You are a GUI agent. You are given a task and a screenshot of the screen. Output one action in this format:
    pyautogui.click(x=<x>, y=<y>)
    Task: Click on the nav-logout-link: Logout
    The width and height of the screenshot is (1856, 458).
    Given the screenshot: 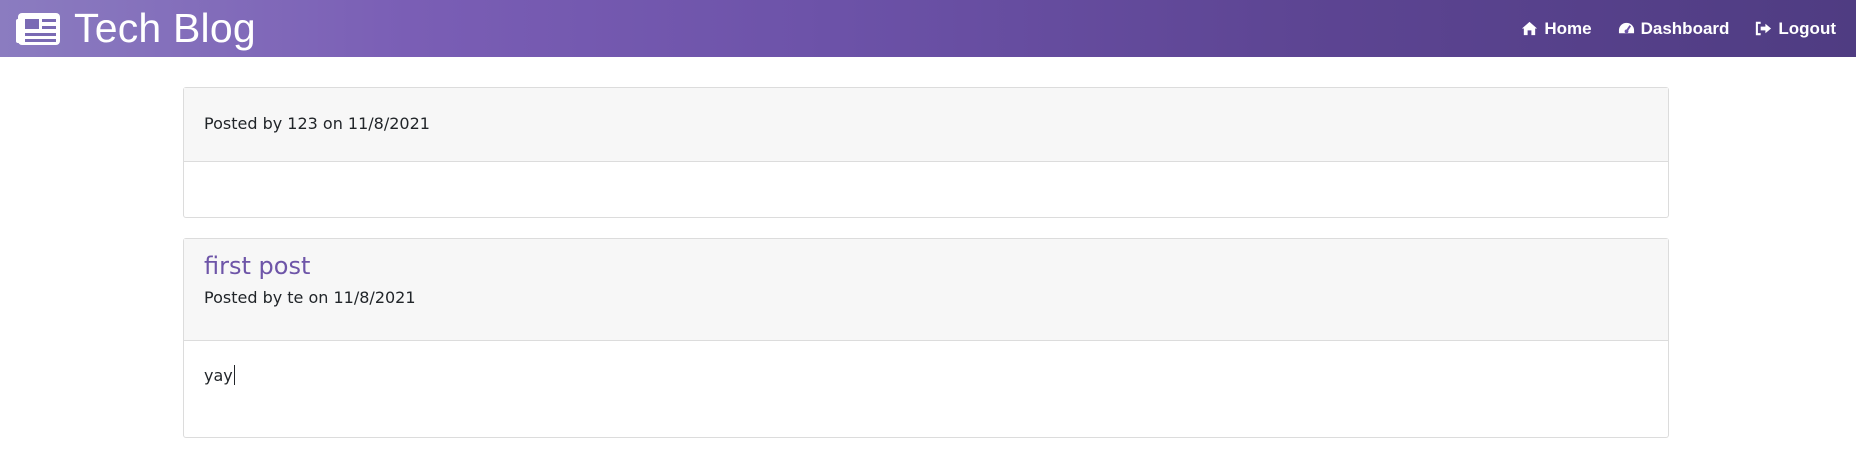 What is the action you would take?
    pyautogui.click(x=1795, y=29)
    